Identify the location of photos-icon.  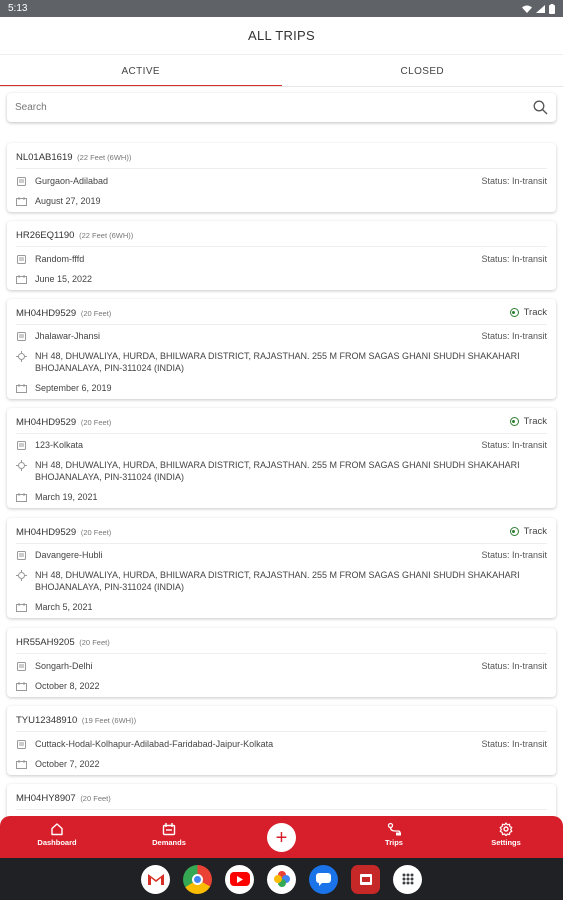
(281, 879).